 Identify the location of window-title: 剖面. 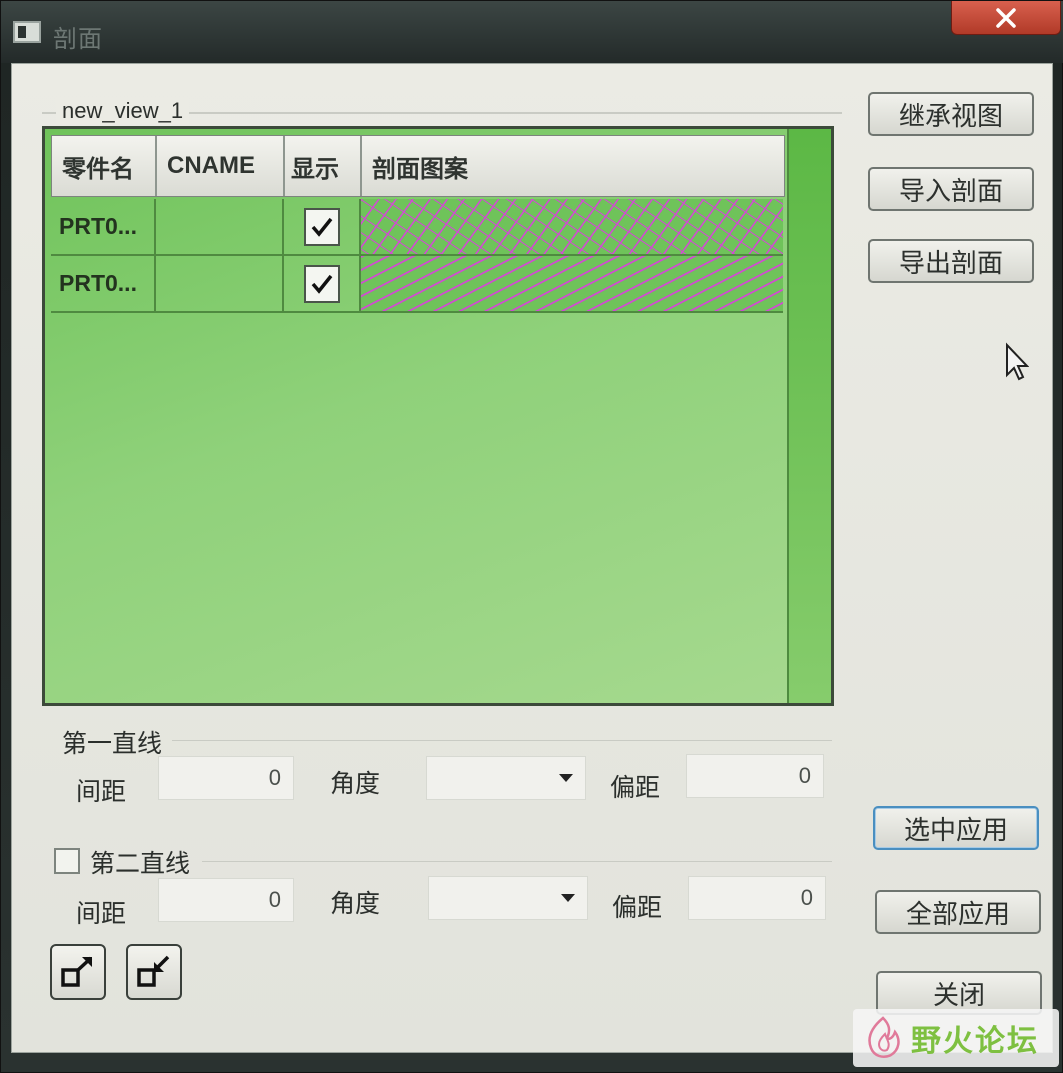
(78, 39).